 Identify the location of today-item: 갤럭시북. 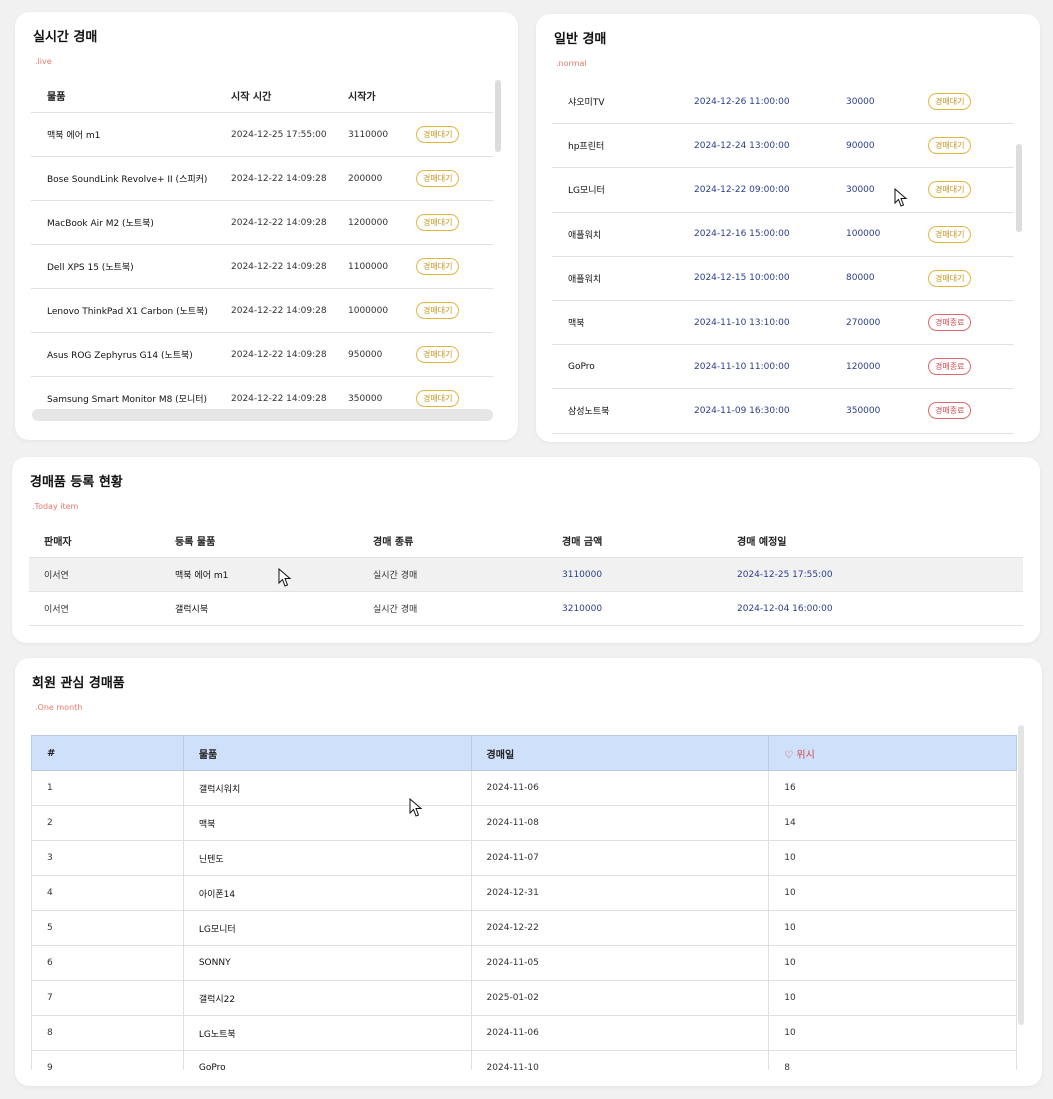
(192, 610).